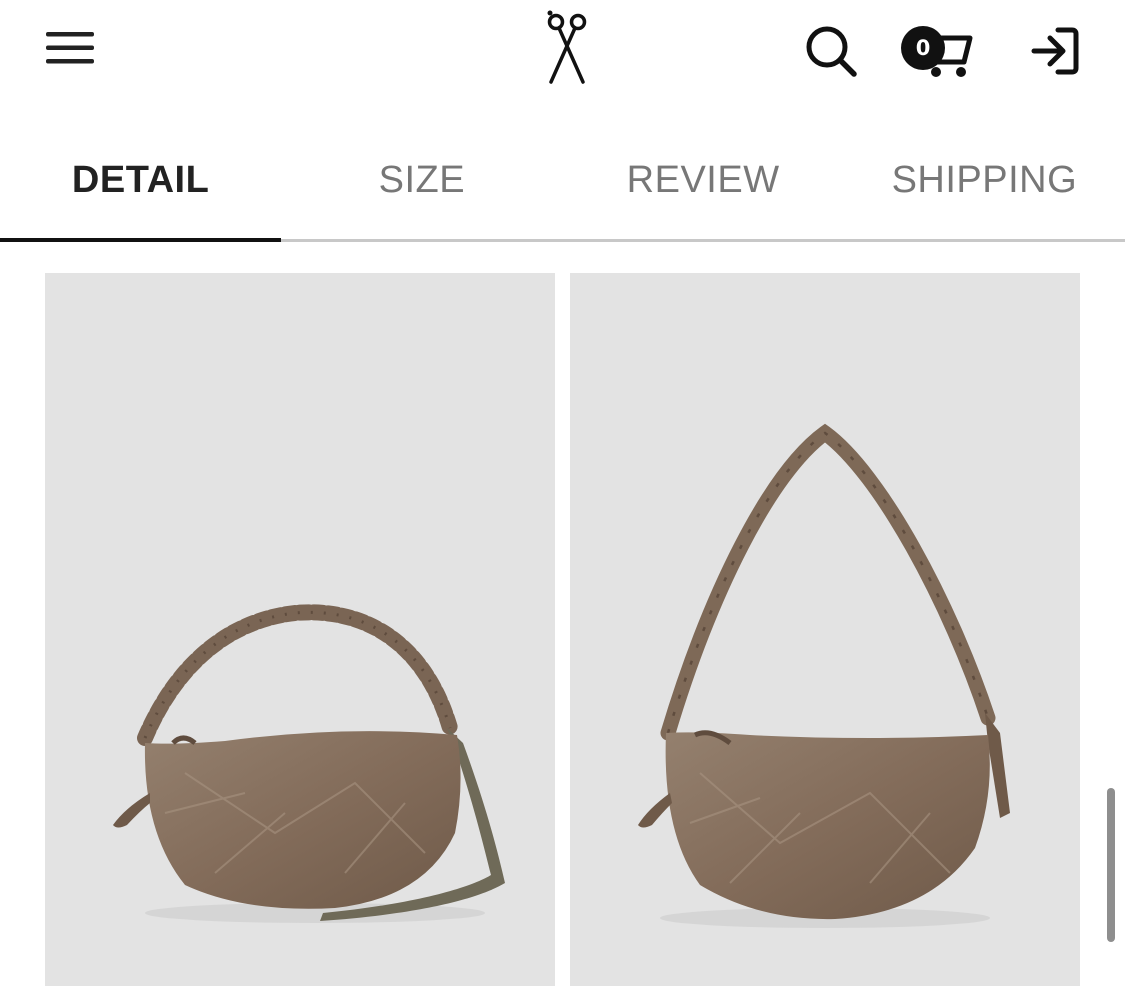 Image resolution: width=1125 pixels, height=1003 pixels. I want to click on search-button, so click(831, 51).